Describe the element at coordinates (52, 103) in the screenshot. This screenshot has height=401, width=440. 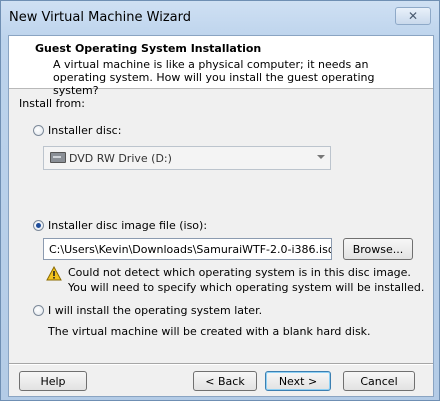
I see `install-from-label: Install from:` at that location.